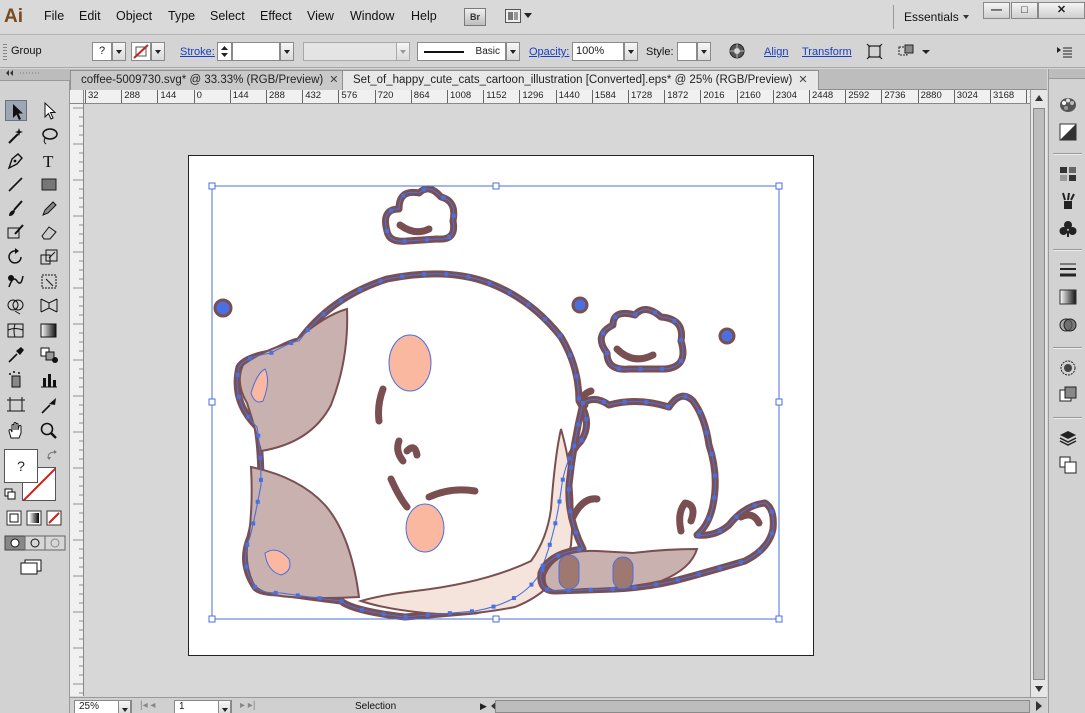 Image resolution: width=1085 pixels, height=713 pixels. I want to click on zoom-tool-icon, so click(49, 430).